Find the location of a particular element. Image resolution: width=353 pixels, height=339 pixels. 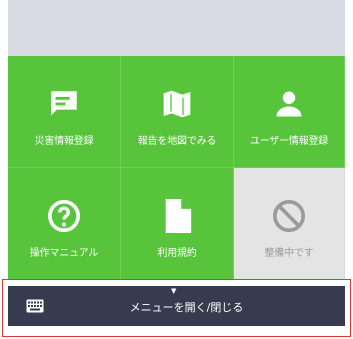

menu-toggle-bar: ▼ メニューを開く/閉じる is located at coordinates (176, 306).